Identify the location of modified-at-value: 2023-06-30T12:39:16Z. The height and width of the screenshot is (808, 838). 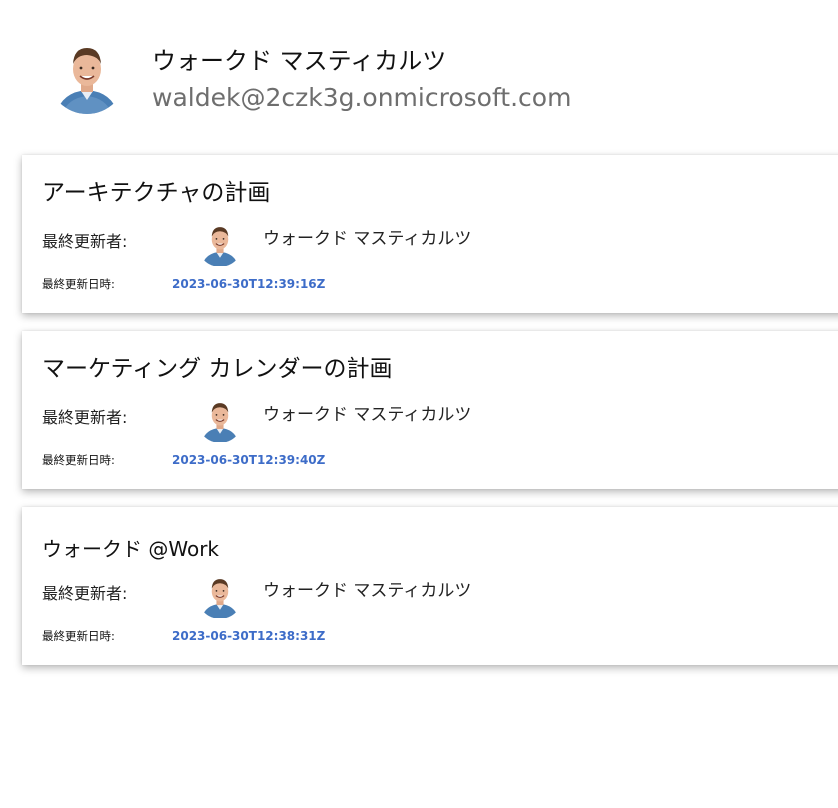
(249, 284).